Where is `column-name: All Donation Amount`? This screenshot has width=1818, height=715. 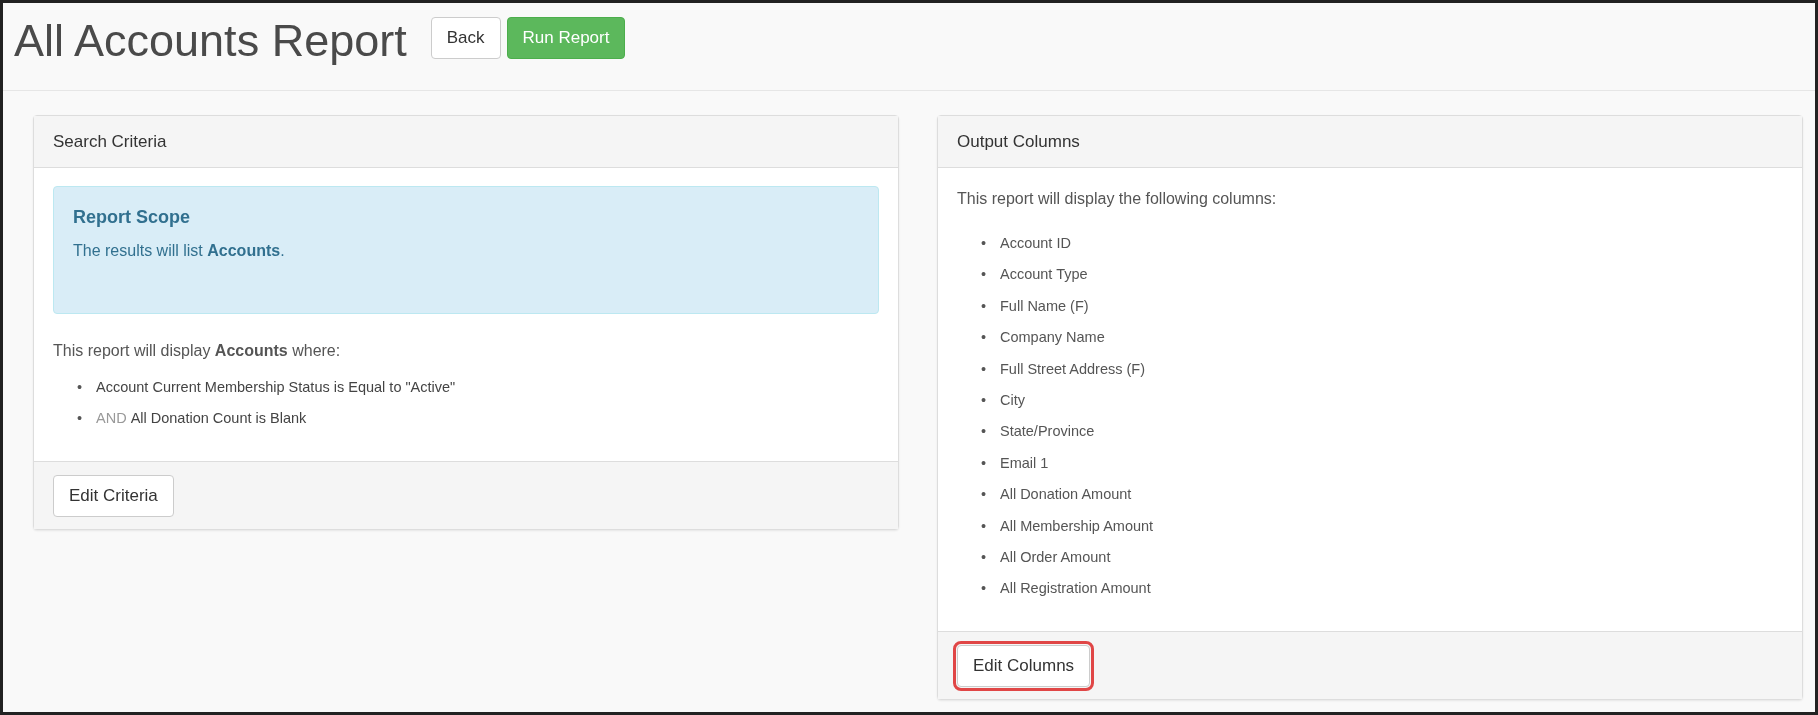
column-name: All Donation Amount is located at coordinates (1066, 495).